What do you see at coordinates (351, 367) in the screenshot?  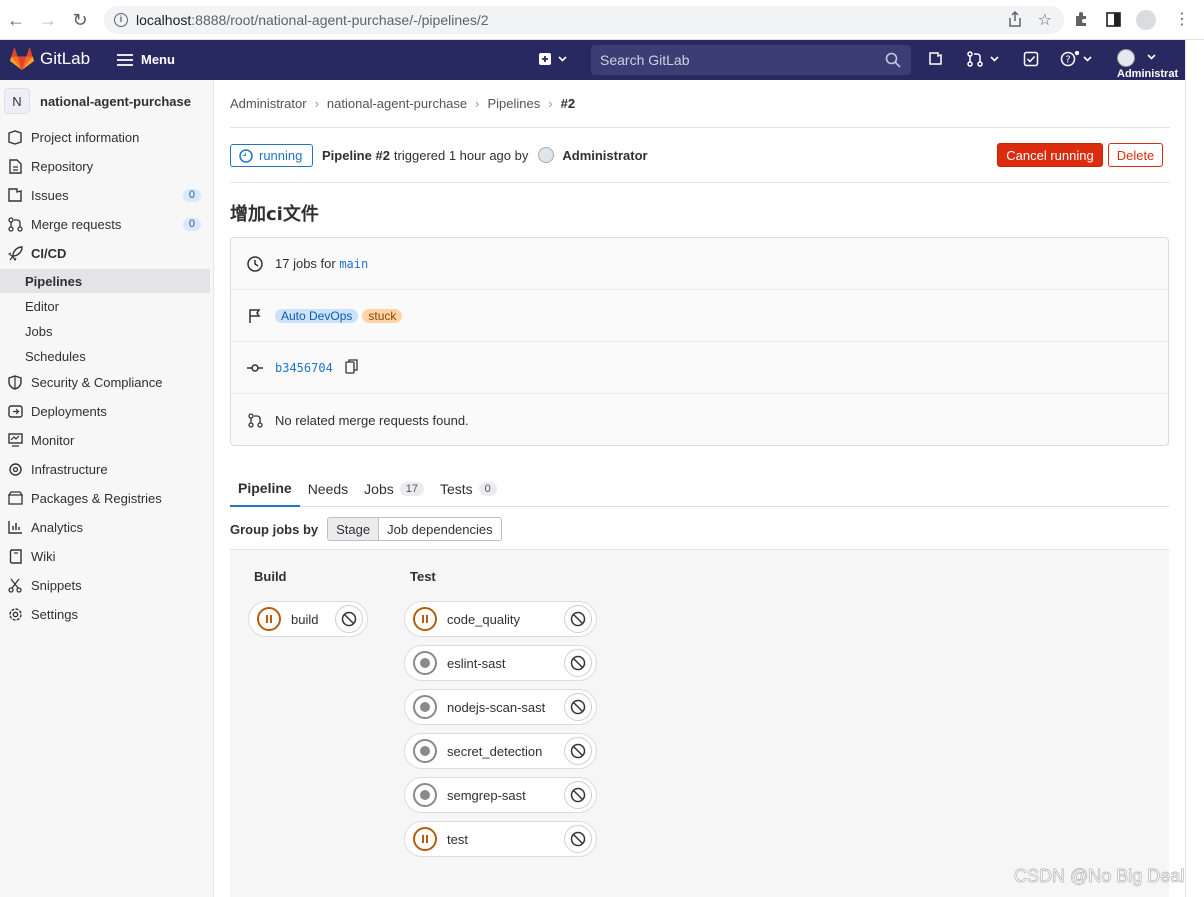 I see `copy-icon` at bounding box center [351, 367].